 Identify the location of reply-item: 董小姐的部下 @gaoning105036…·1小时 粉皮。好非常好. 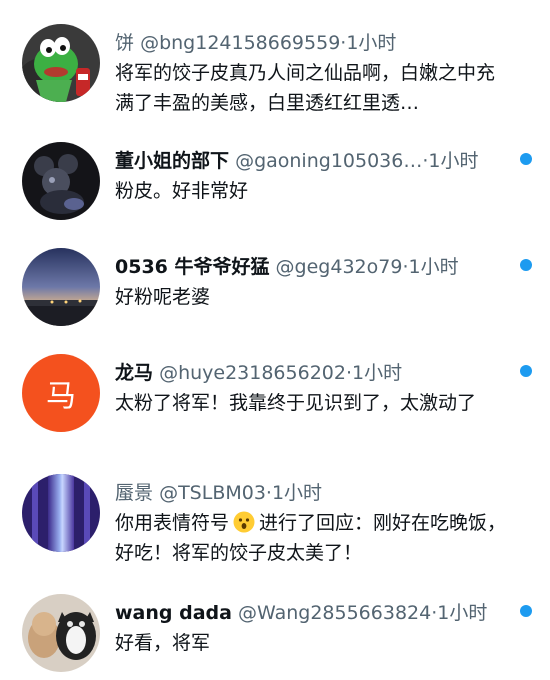
(275, 182).